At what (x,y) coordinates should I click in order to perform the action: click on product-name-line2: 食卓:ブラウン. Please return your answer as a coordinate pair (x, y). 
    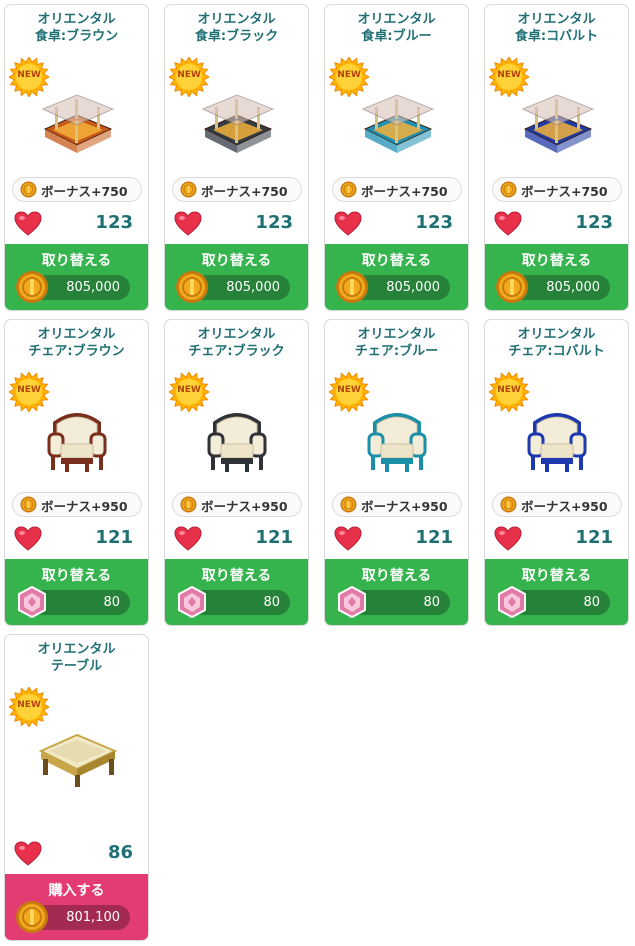
    Looking at the image, I should click on (76, 36).